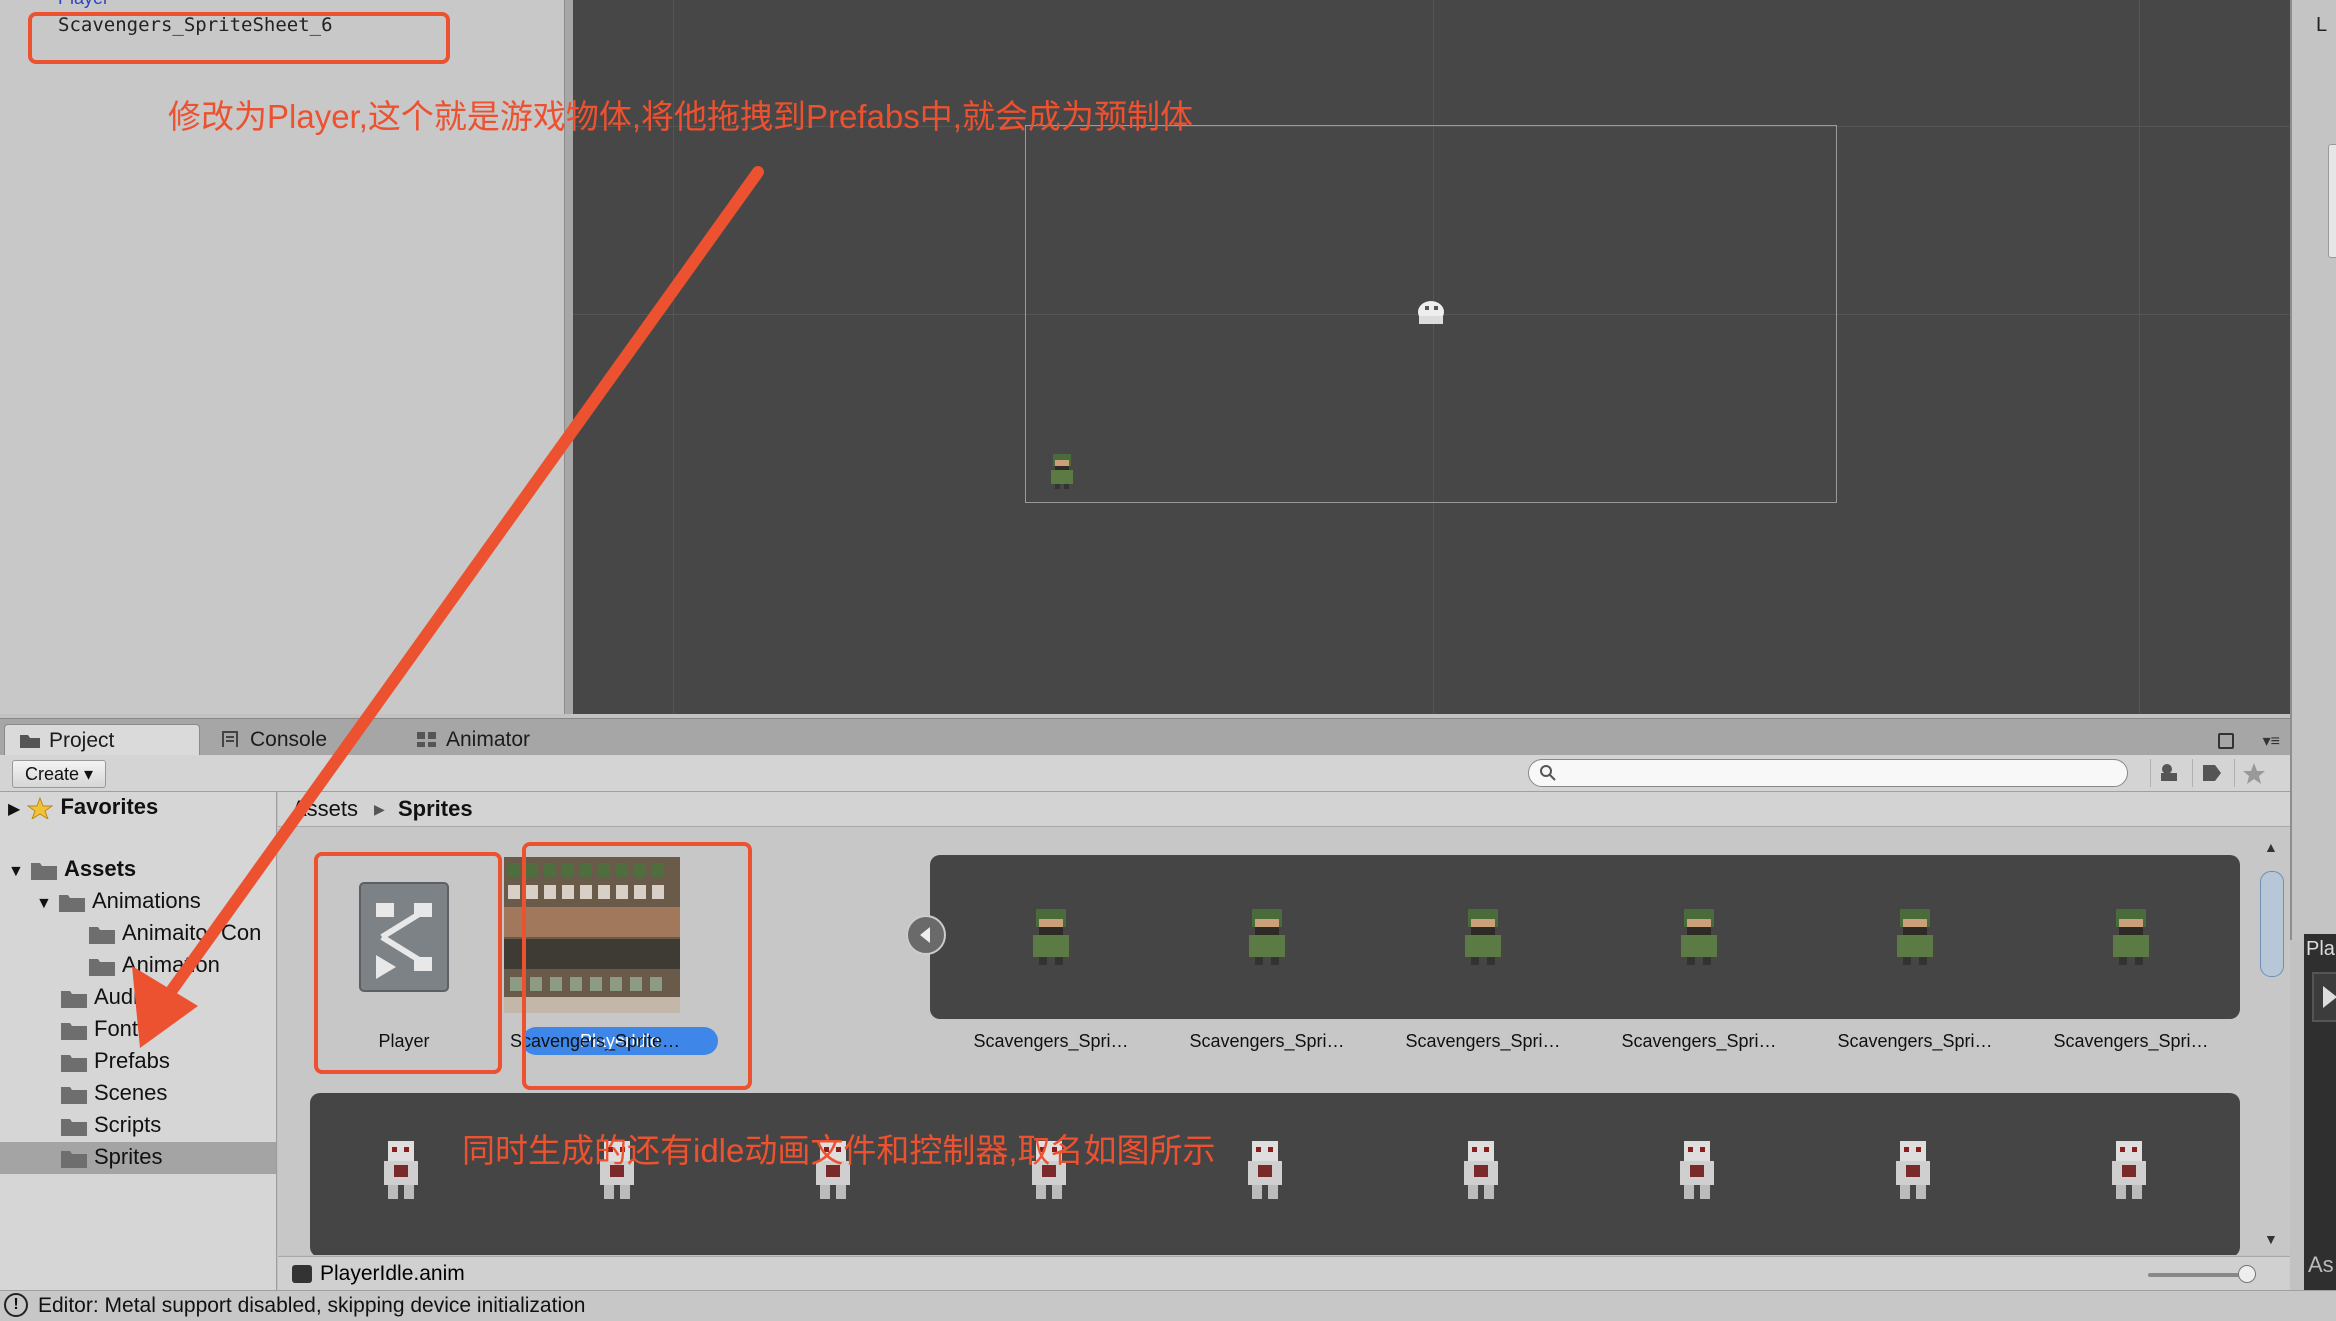 The image size is (2336, 1321). Describe the element at coordinates (59, 774) in the screenshot. I see `create-button: Create ▾` at that location.